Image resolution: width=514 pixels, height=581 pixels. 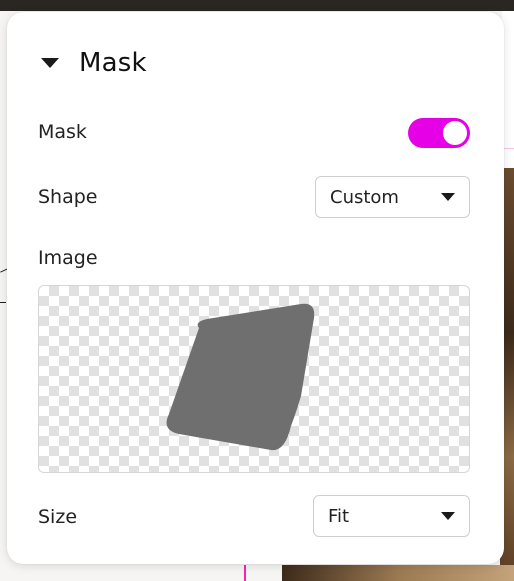 I want to click on caret-down-icon, so click(x=50, y=63).